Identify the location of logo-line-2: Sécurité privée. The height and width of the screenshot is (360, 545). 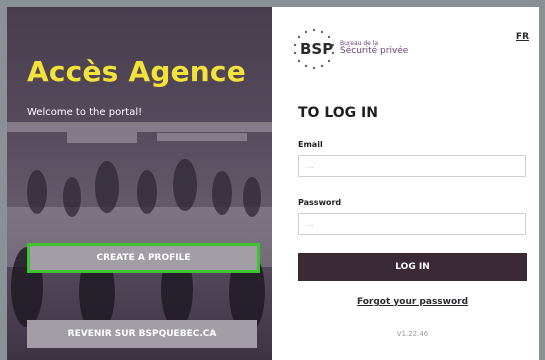
(374, 51).